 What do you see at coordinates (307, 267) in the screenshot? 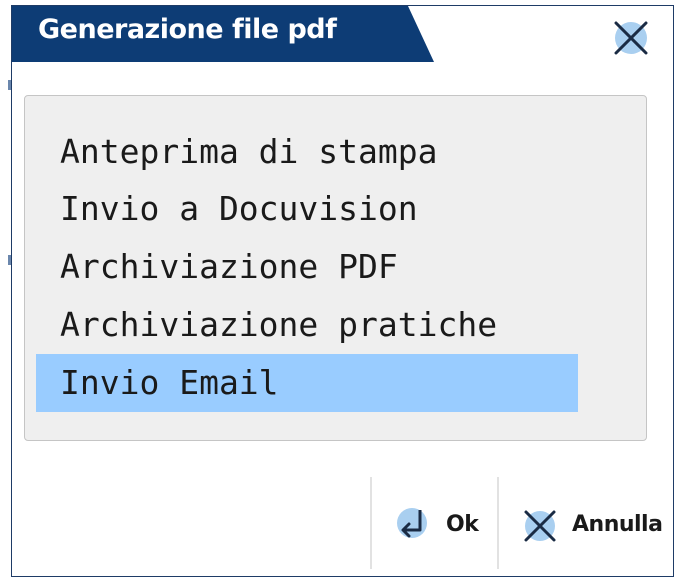
I see `list-item-archiviazione-pdf: Archiviazione PDF` at bounding box center [307, 267].